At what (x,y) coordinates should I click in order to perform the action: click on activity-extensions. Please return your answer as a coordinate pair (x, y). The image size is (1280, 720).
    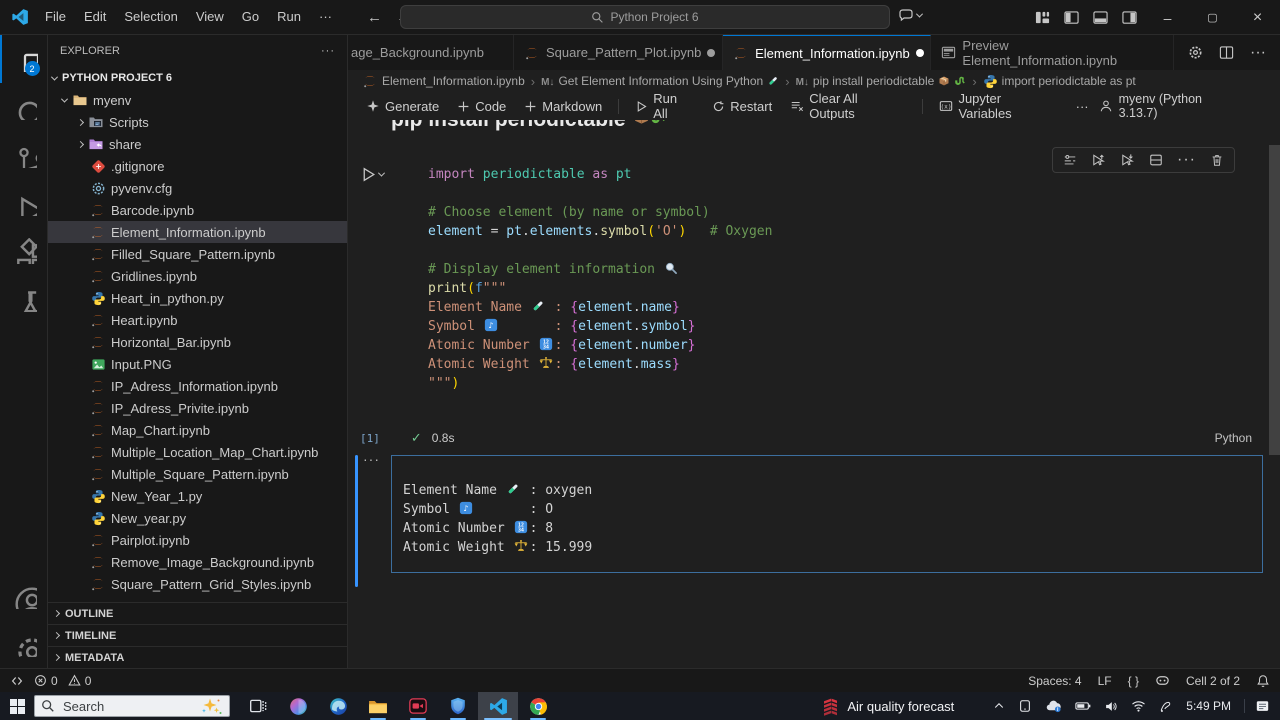
    Looking at the image, I should click on (24, 251).